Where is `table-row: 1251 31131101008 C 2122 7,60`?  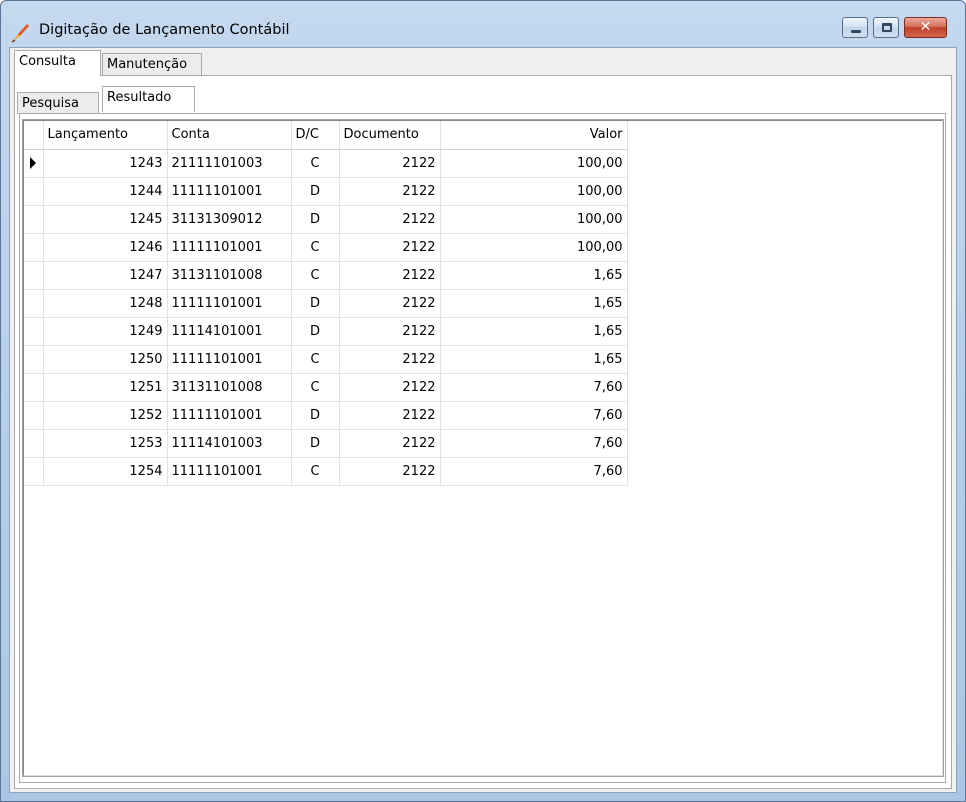
table-row: 1251 31131101008 C 2122 7,60 is located at coordinates (326, 387).